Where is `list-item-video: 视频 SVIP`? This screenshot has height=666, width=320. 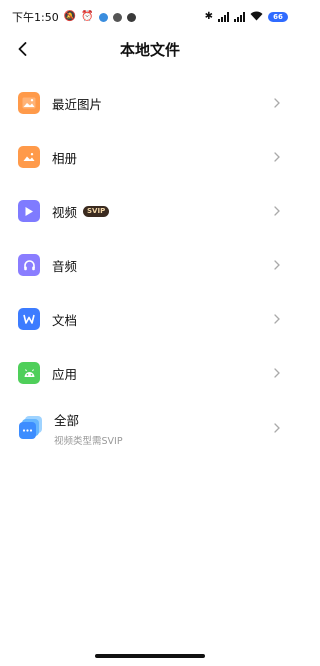
list-item-video: 视频 SVIP is located at coordinates (150, 211).